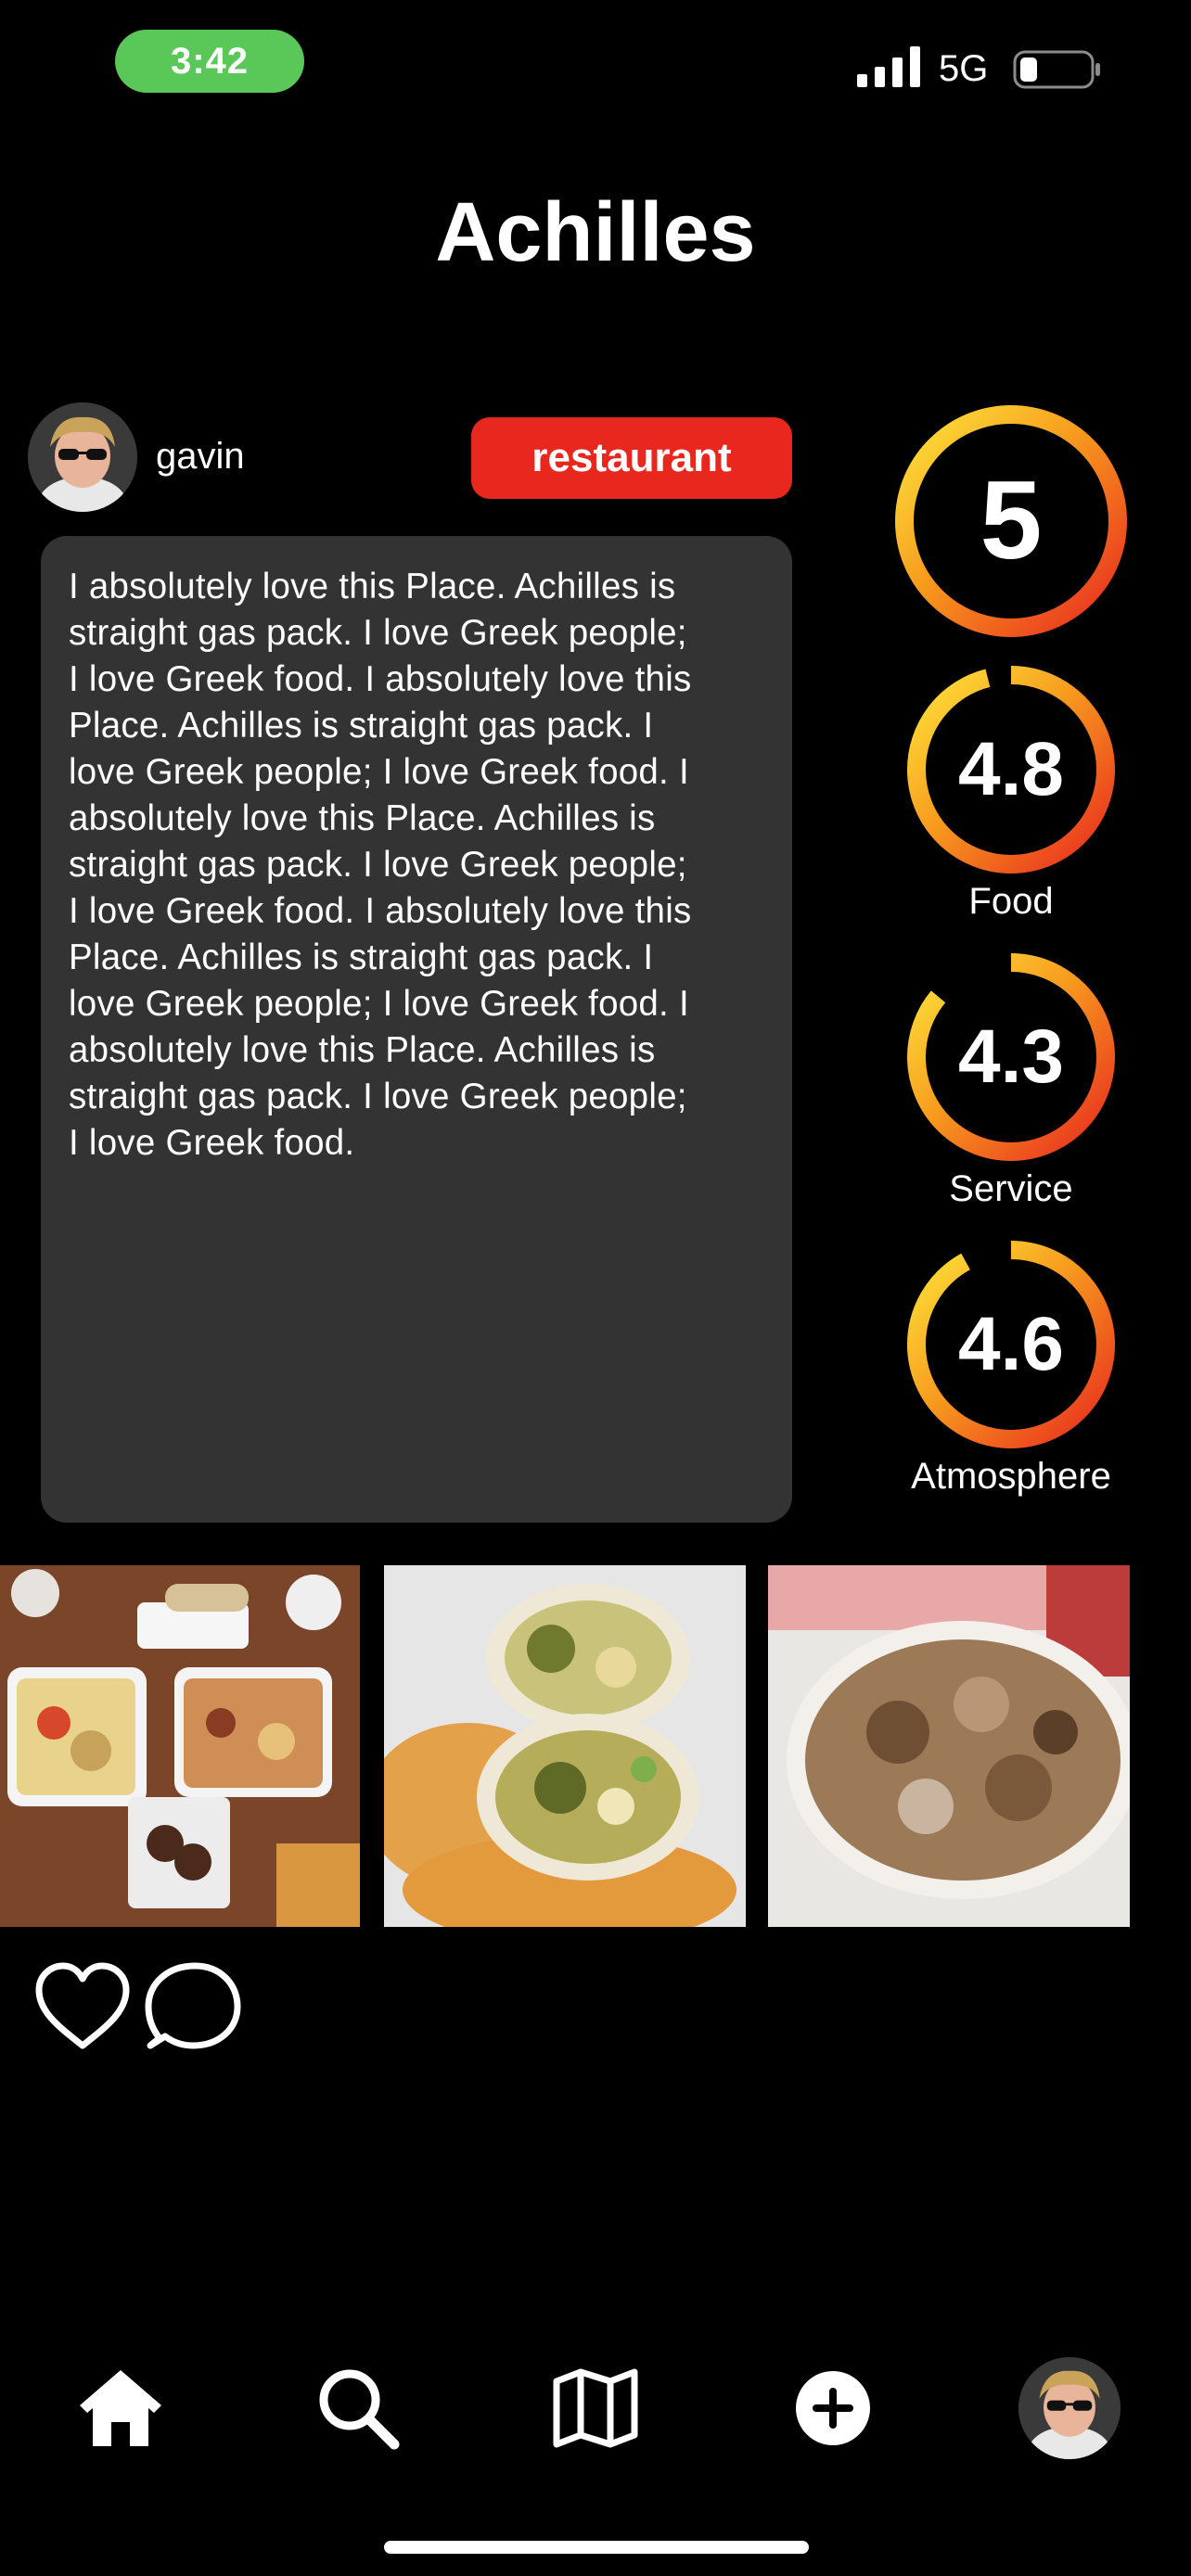 Image resolution: width=1191 pixels, height=2576 pixels. I want to click on home-icon, so click(121, 2408).